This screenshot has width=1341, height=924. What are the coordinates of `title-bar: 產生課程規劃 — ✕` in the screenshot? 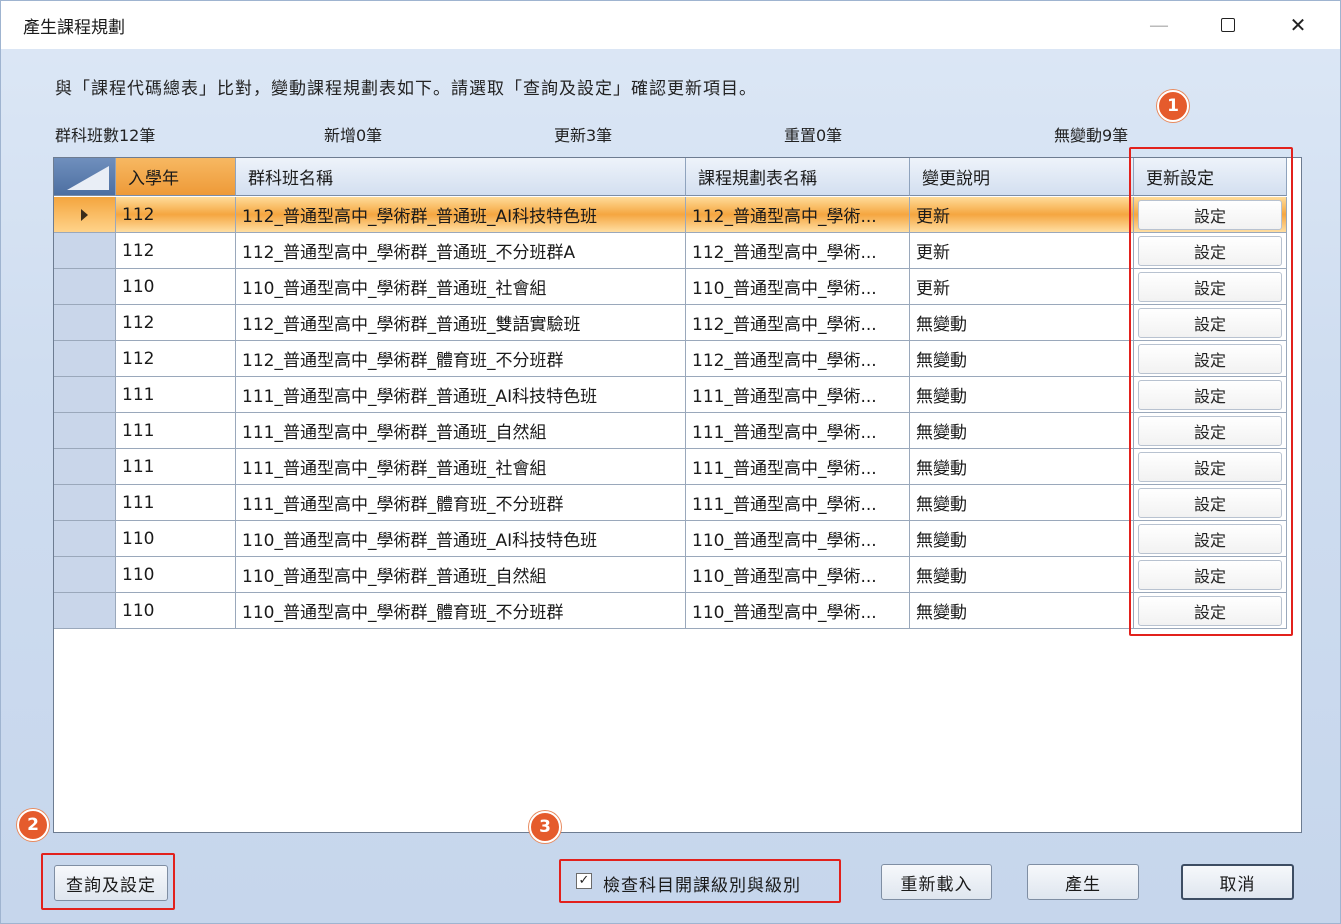 It's located at (670, 25).